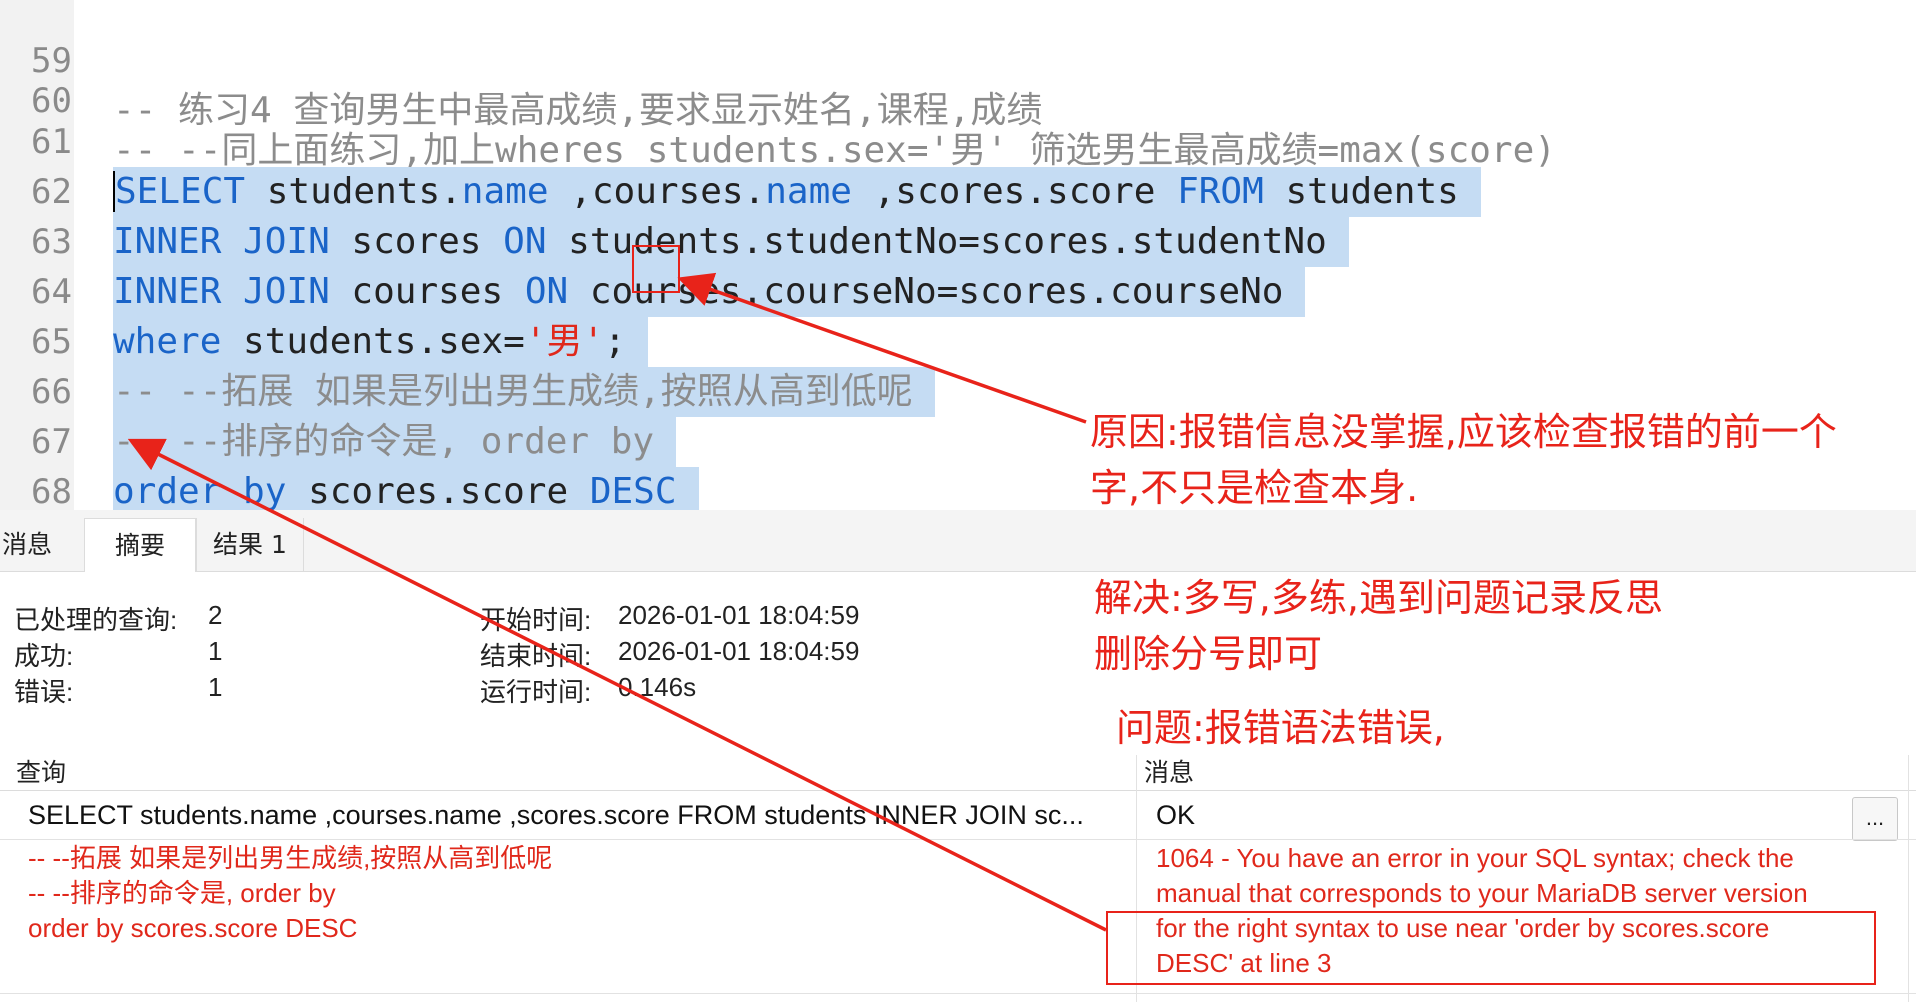  Describe the element at coordinates (200, 490) in the screenshot. I see `keyword: order by` at that location.